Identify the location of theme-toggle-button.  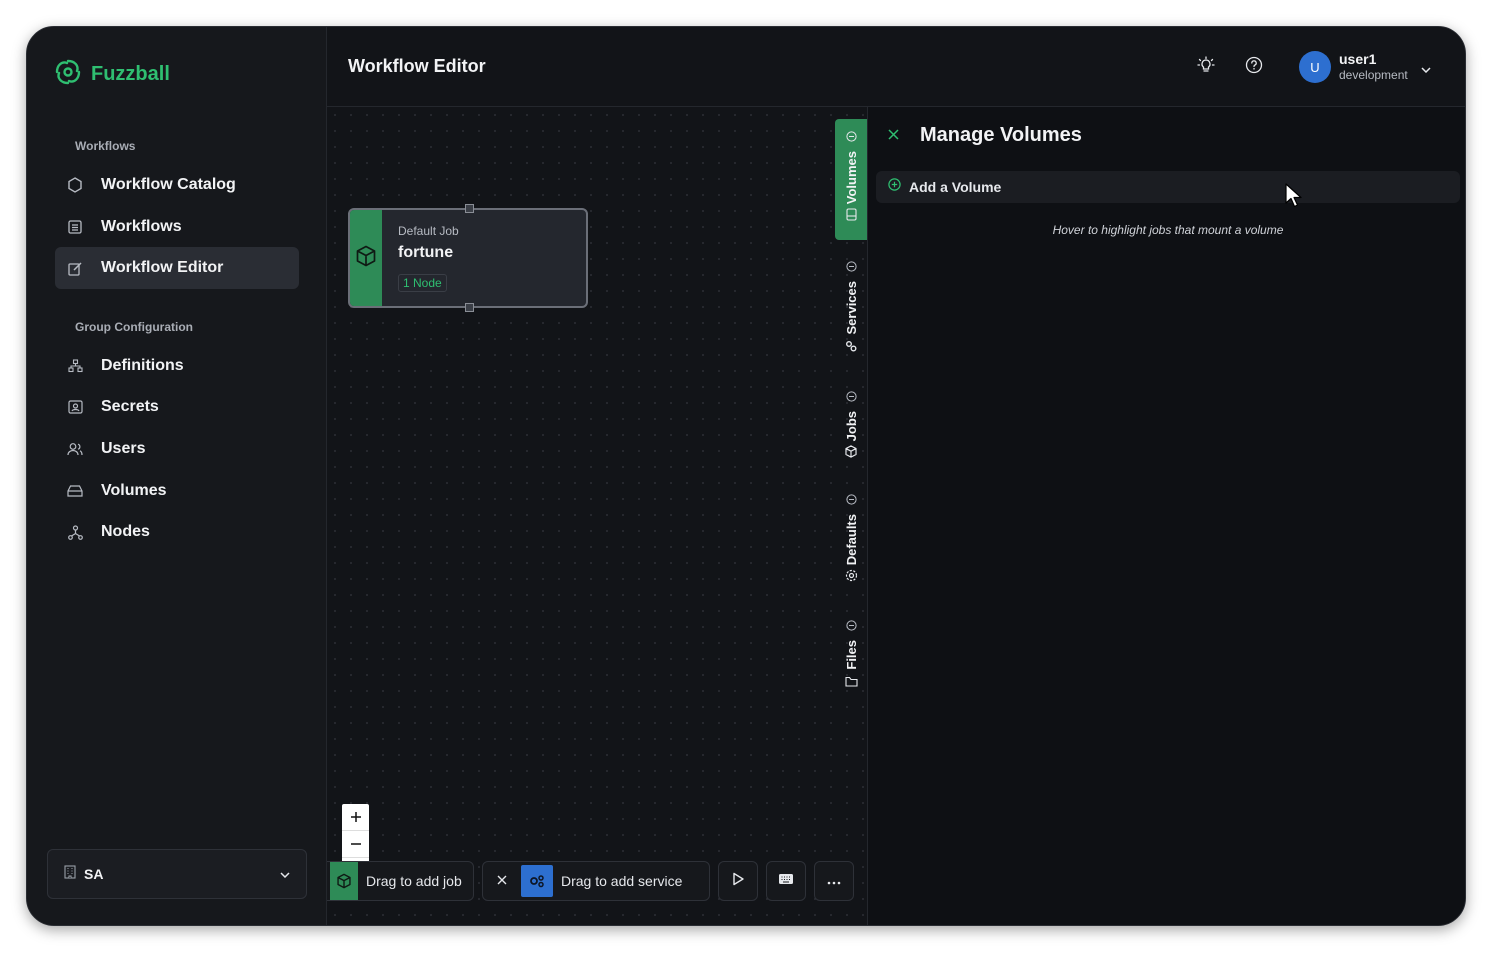
(1206, 67).